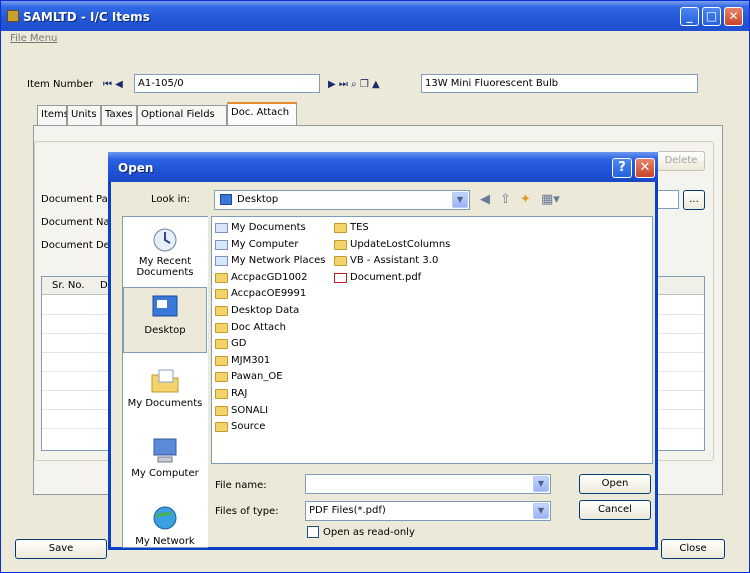  What do you see at coordinates (165, 267) in the screenshot?
I see `place-label: My Recent Documents` at bounding box center [165, 267].